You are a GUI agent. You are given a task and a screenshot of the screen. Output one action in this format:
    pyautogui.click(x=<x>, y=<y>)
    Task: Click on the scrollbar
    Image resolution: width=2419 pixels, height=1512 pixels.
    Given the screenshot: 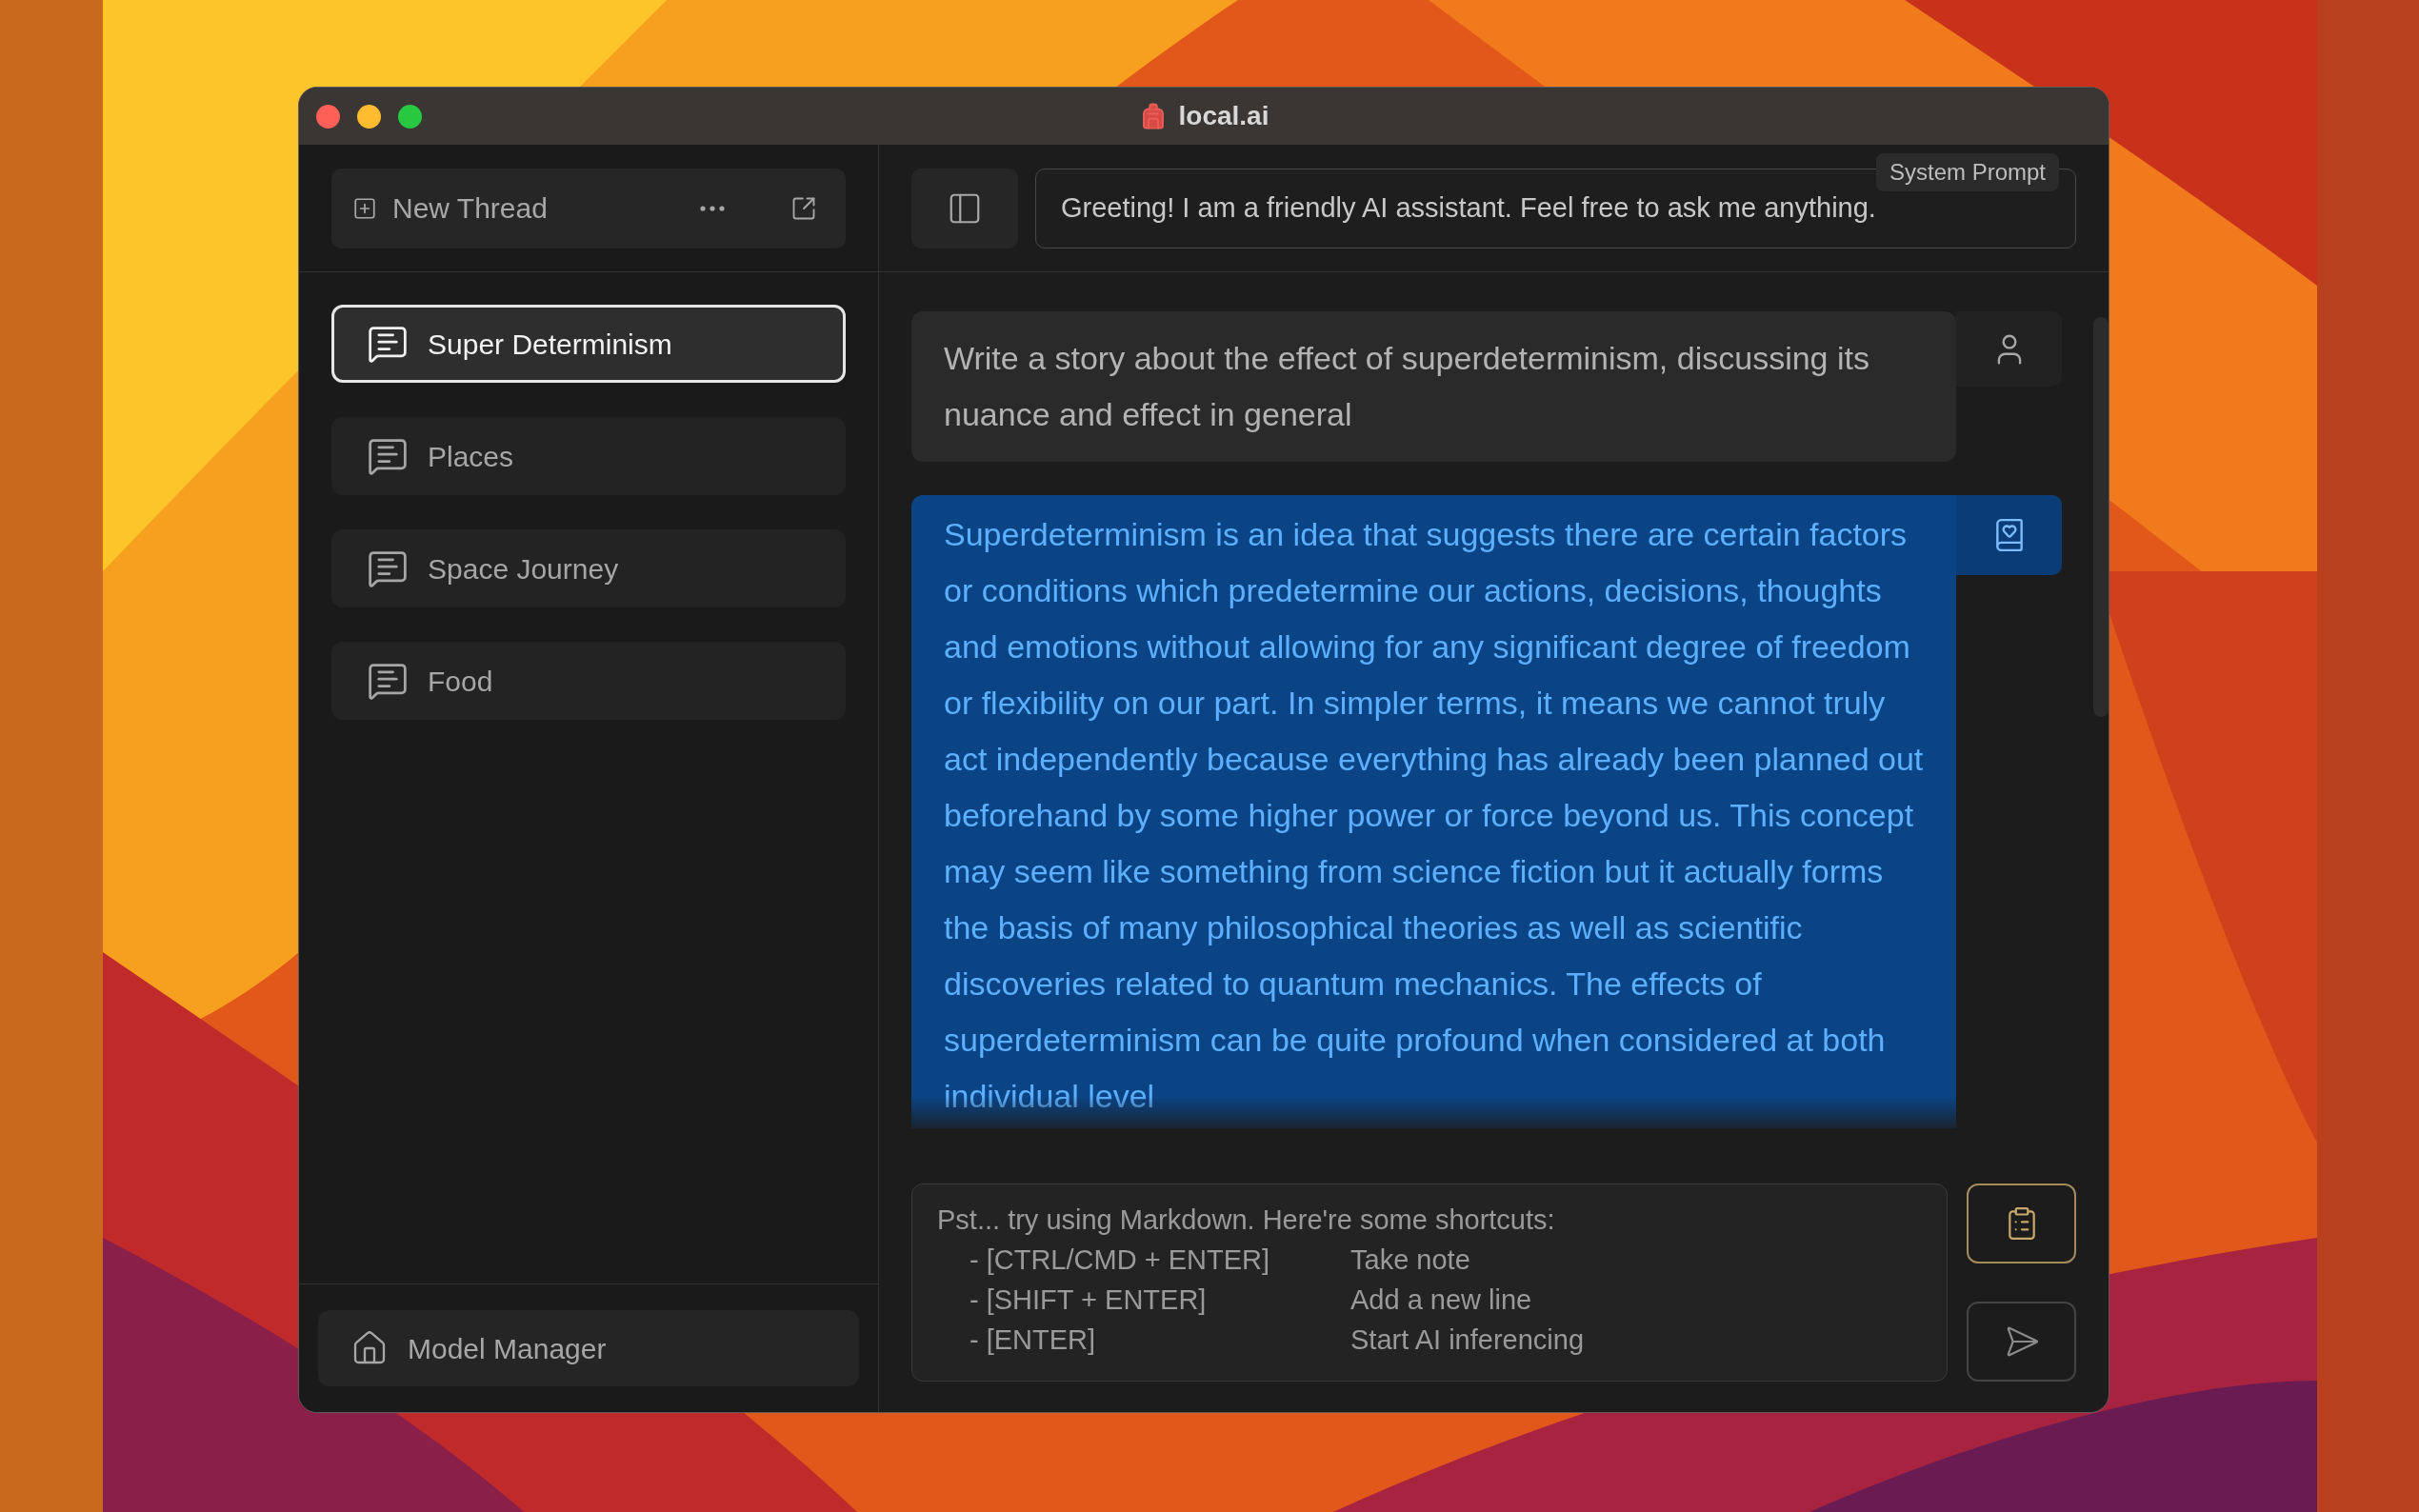 What is the action you would take?
    pyautogui.click(x=2101, y=517)
    